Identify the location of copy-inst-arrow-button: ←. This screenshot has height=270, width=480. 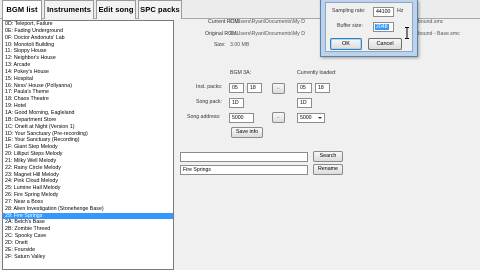
(278, 88).